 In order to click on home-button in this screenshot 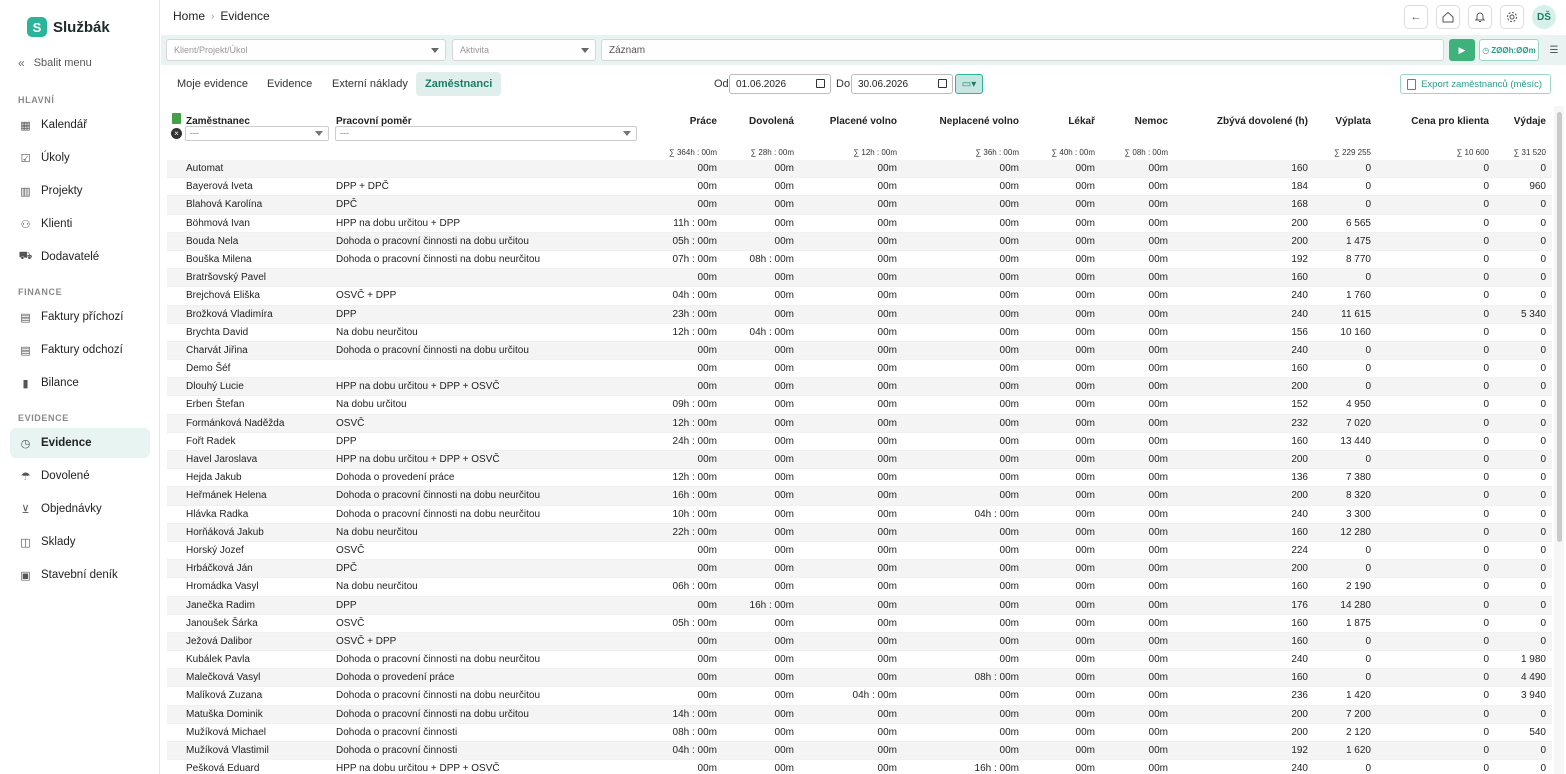, I will do `click(1448, 17)`.